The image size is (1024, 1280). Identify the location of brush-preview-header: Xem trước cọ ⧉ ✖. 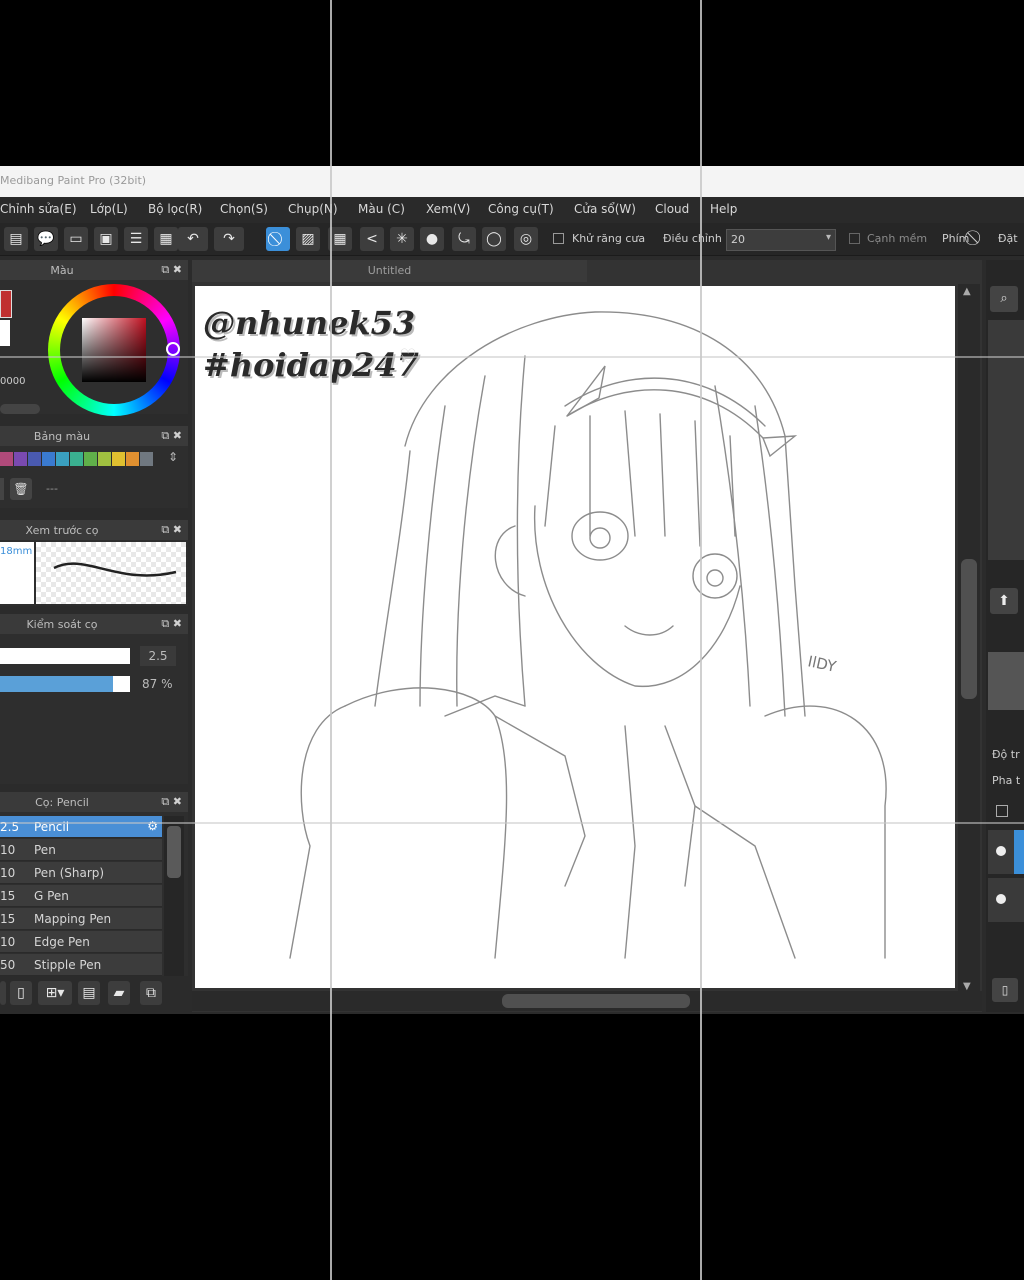
(94, 530).